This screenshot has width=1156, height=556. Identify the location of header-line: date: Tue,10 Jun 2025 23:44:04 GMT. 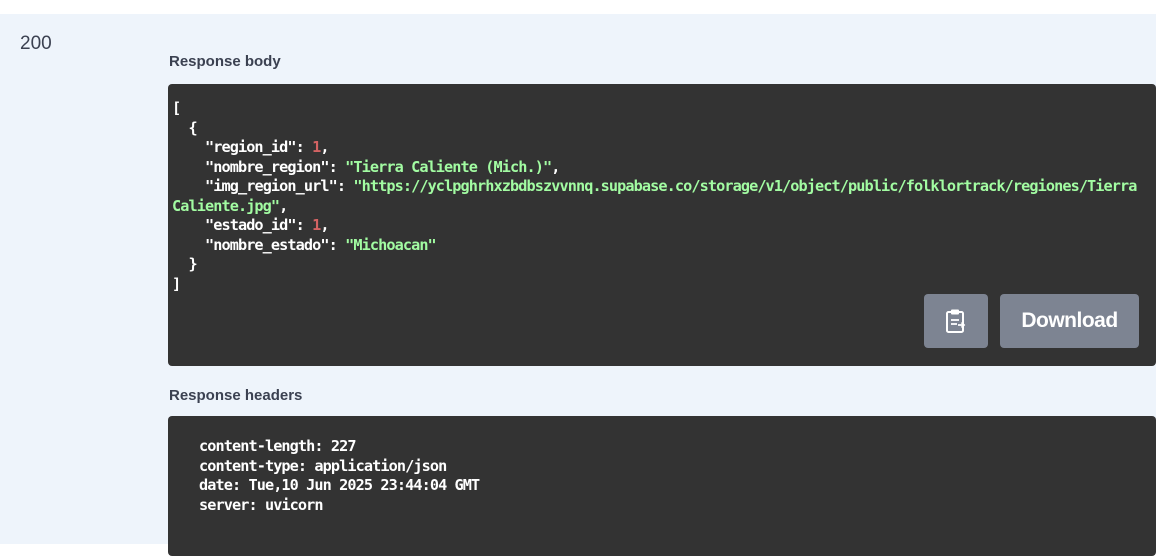
(339, 485).